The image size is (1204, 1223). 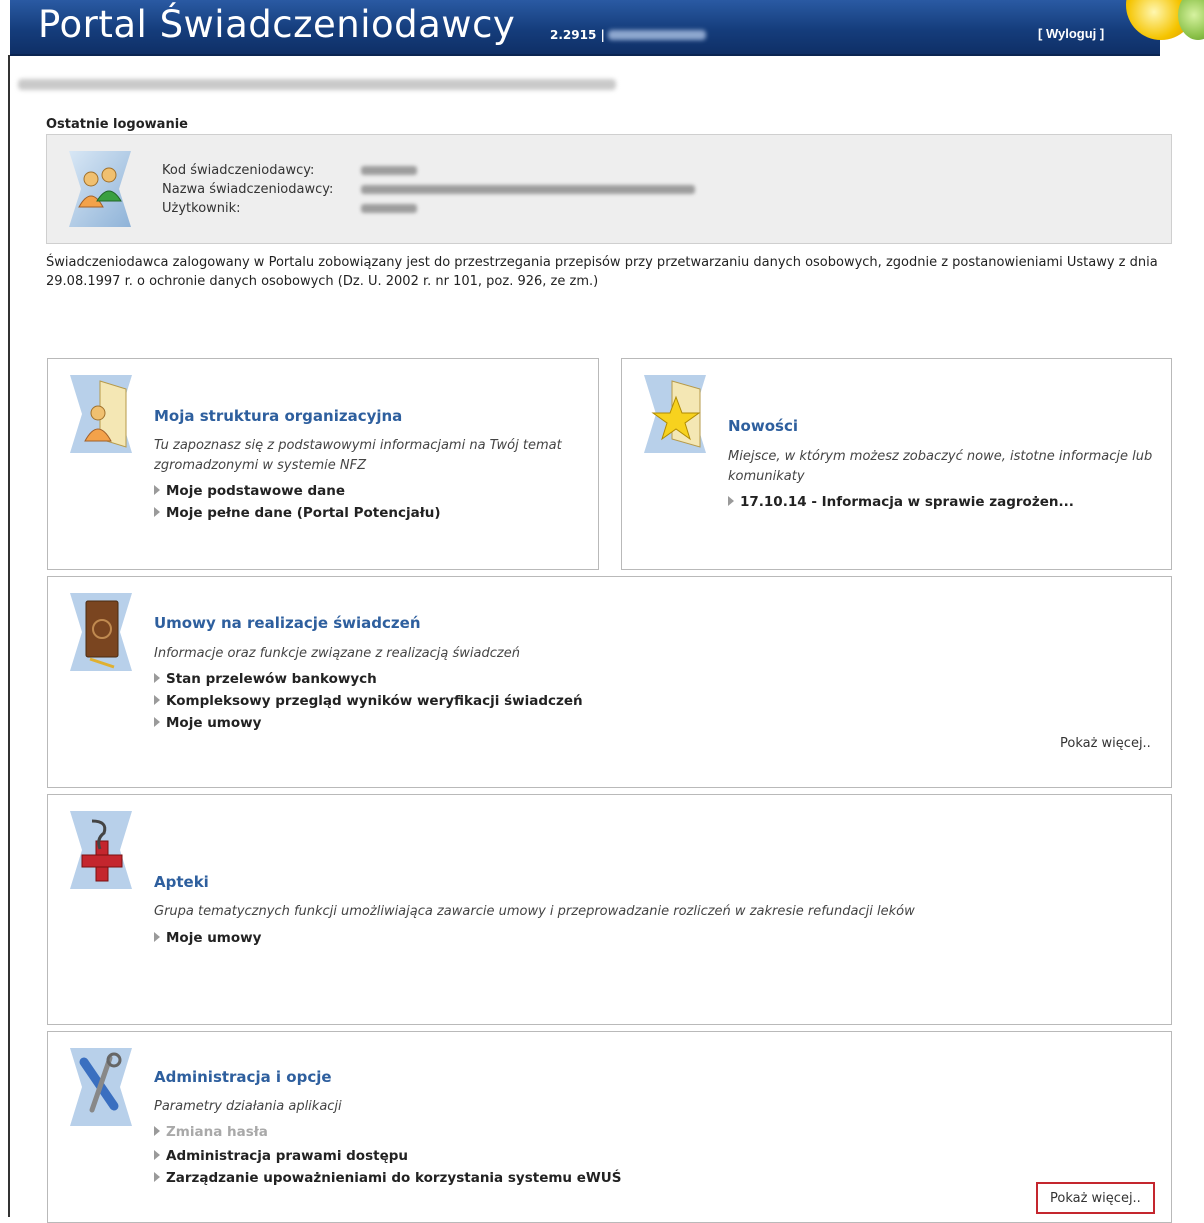 What do you see at coordinates (265, 679) in the screenshot?
I see `link-bank-transfers: Stan przelewów bankowych` at bounding box center [265, 679].